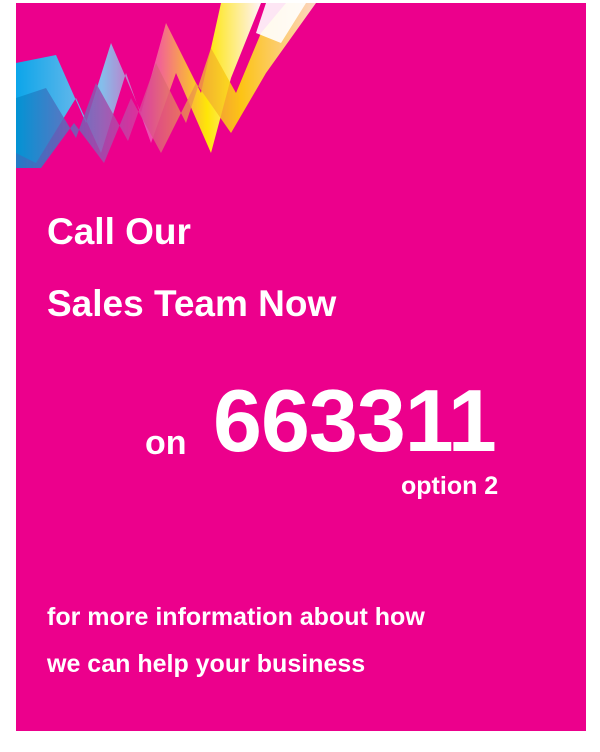 The height and width of the screenshot is (752, 600). What do you see at coordinates (236, 617) in the screenshot?
I see `info-line-1: for more information about how` at bounding box center [236, 617].